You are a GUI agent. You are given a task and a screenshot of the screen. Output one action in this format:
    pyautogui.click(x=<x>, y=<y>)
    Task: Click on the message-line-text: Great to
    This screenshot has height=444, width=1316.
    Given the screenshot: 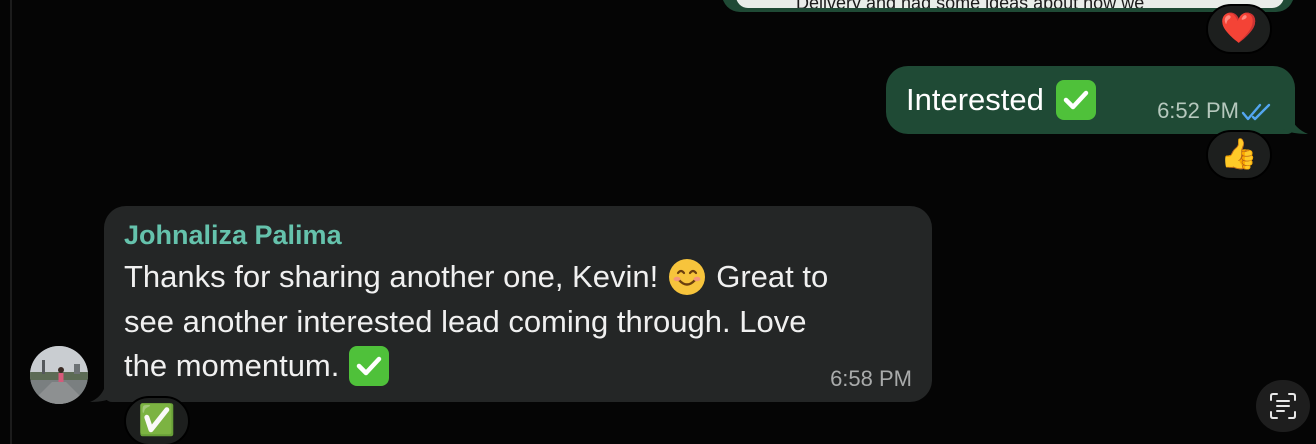 What is the action you would take?
    pyautogui.click(x=772, y=276)
    